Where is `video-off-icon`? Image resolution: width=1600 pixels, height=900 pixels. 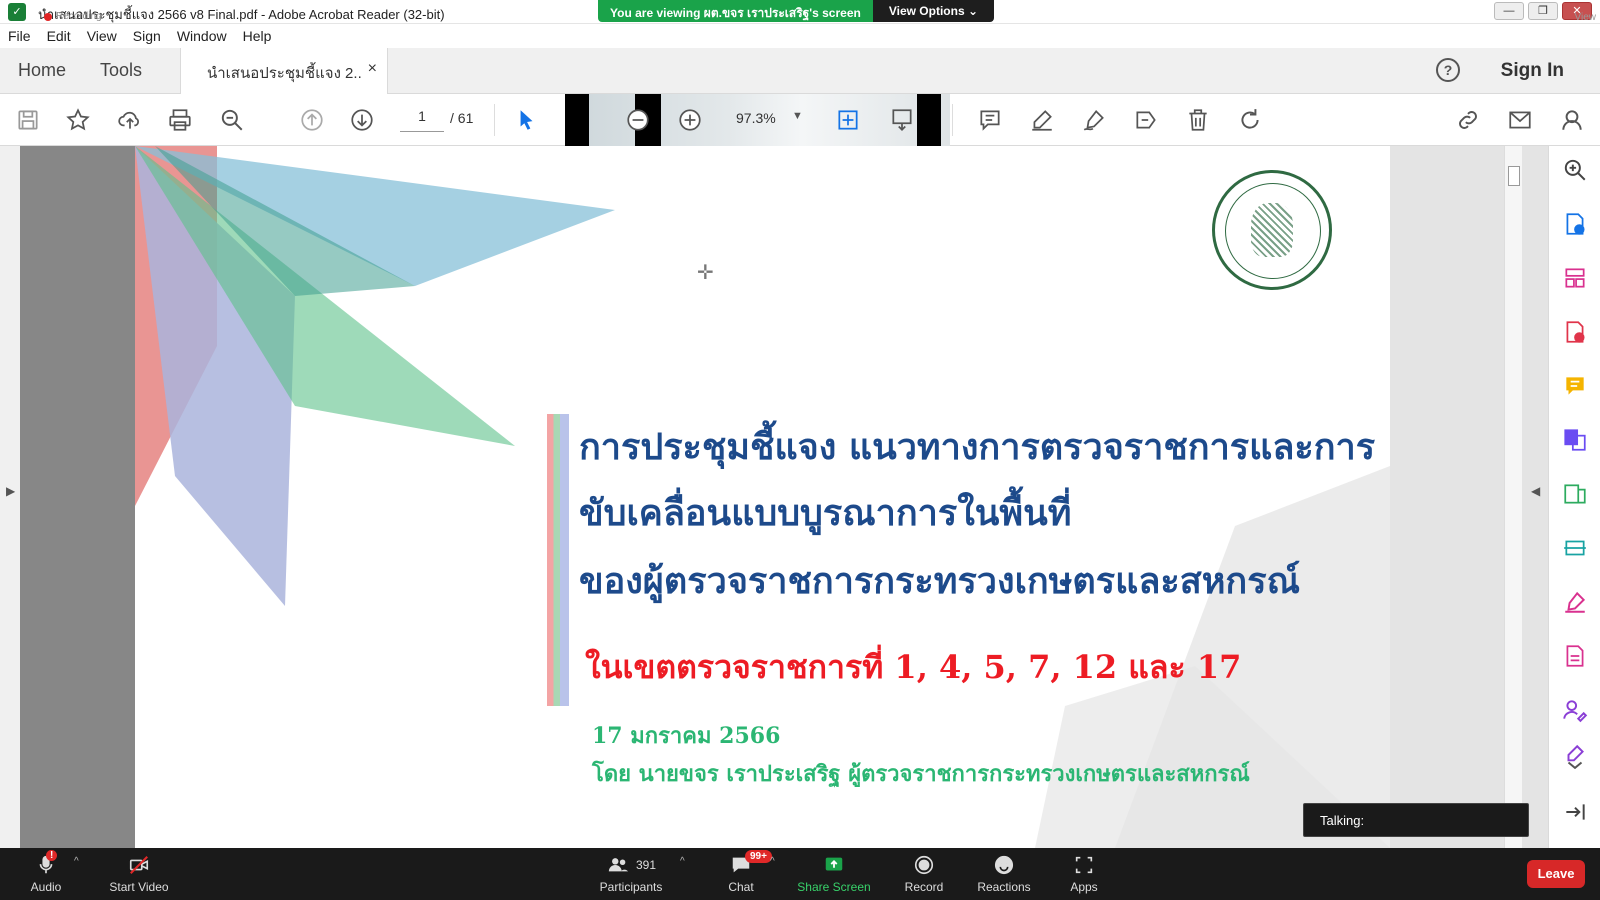 video-off-icon is located at coordinates (139, 865).